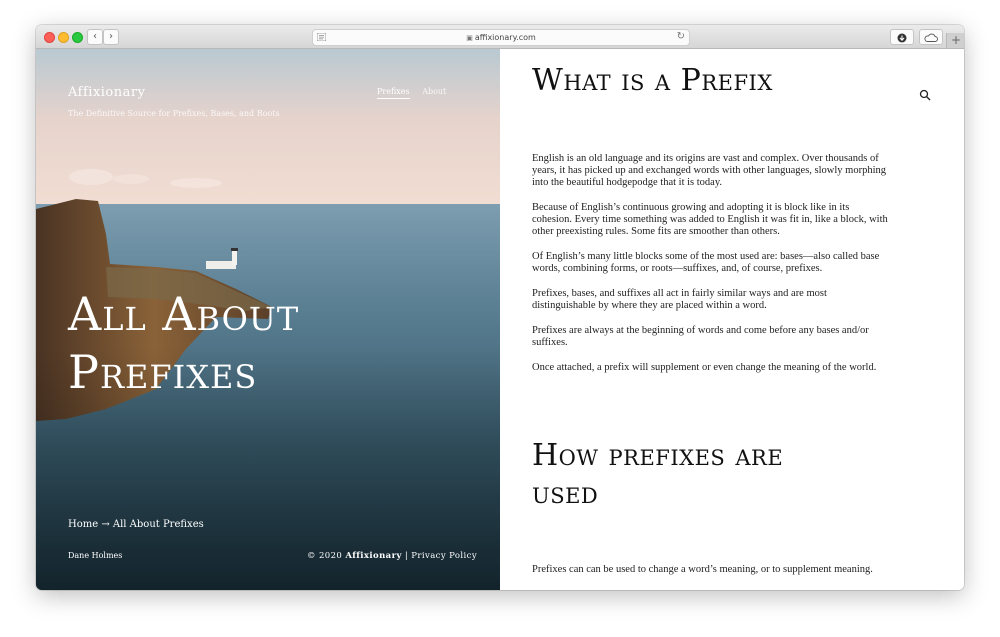  Describe the element at coordinates (434, 91) in the screenshot. I see `nav-link-about: About` at that location.